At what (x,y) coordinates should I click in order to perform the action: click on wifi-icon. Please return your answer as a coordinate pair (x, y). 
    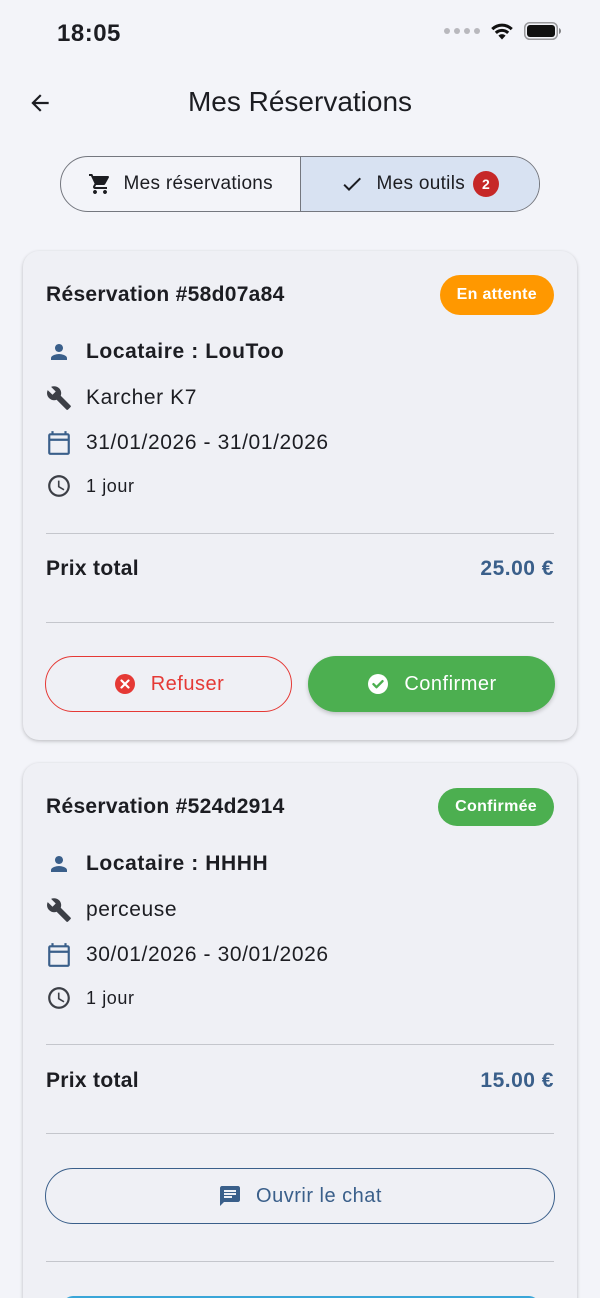
    Looking at the image, I should click on (502, 31).